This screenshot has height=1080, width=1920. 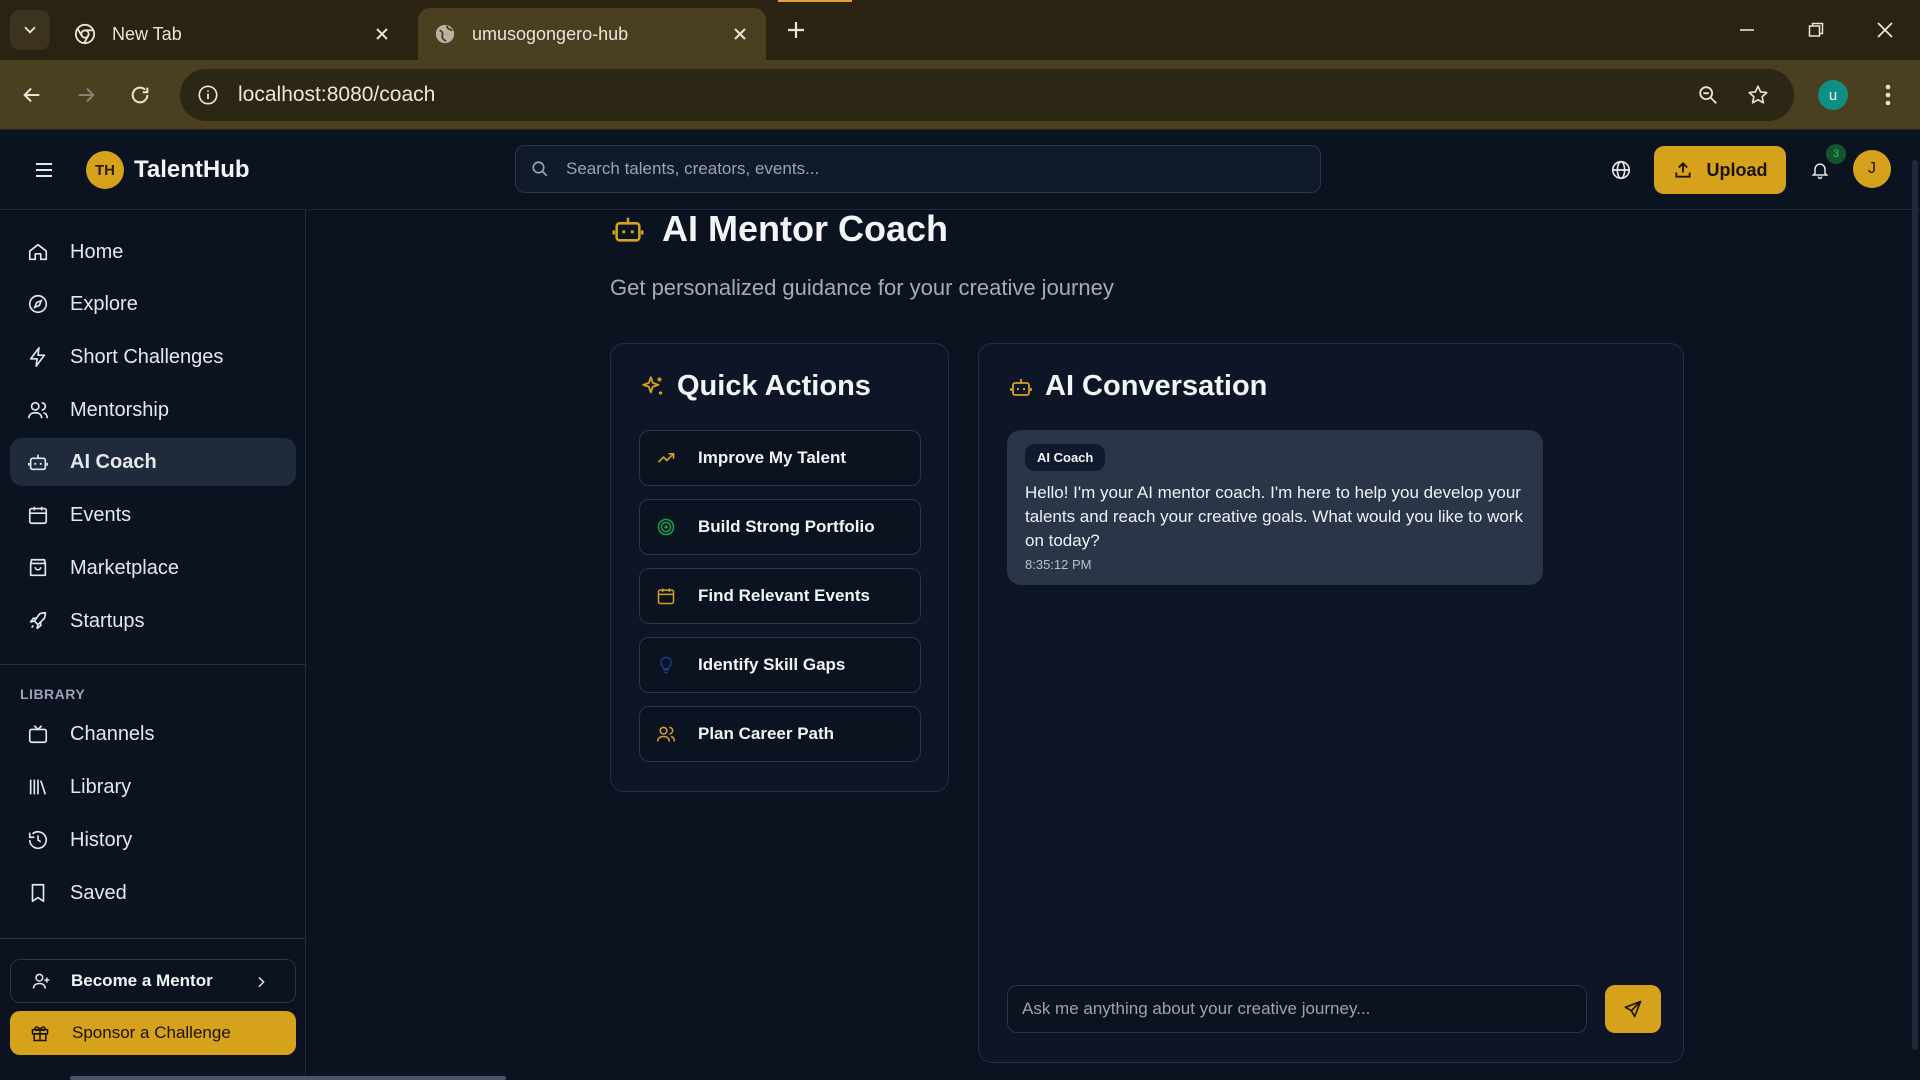 What do you see at coordinates (153, 734) in the screenshot?
I see `sidebar-item-channels: Channels` at bounding box center [153, 734].